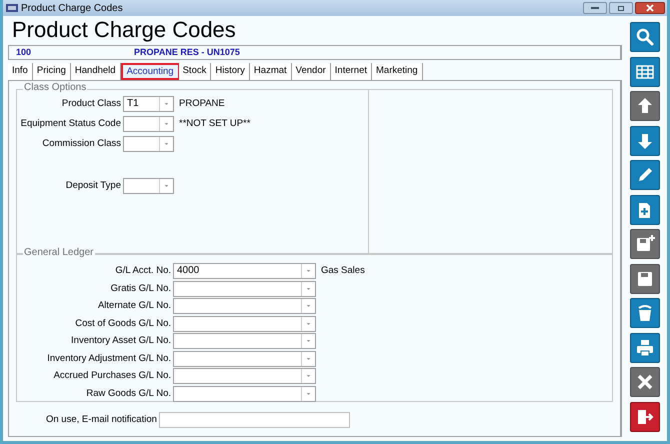  Describe the element at coordinates (81, 143) in the screenshot. I see `field-label: Commission Class` at that location.